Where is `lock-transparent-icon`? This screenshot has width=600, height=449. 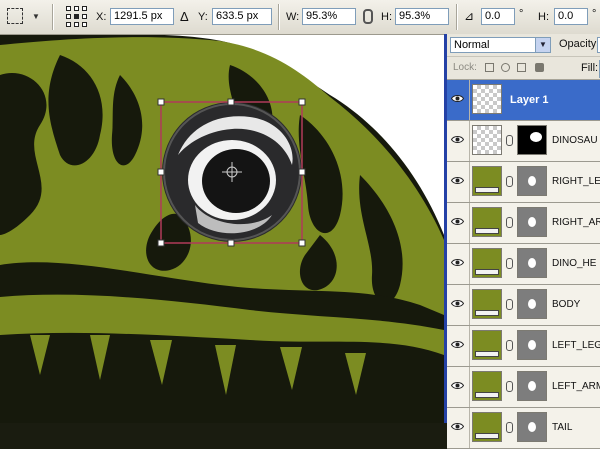
lock-transparent-icon is located at coordinates (489, 67).